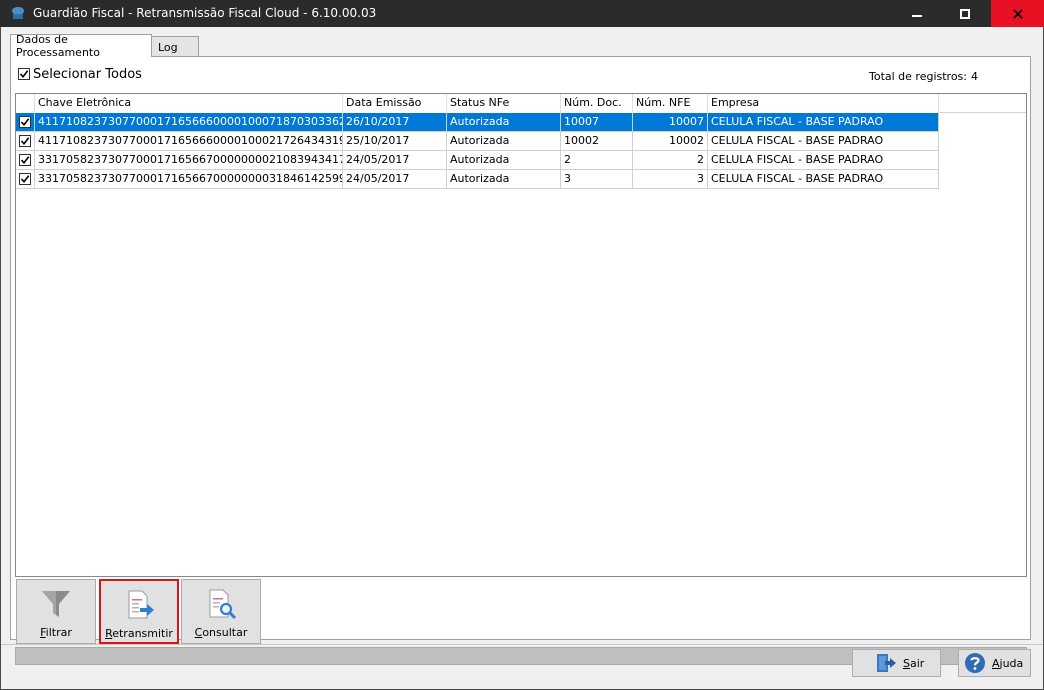 Image resolution: width=1044 pixels, height=690 pixels. I want to click on retransmitir-button: Retransmitir, so click(139, 611).